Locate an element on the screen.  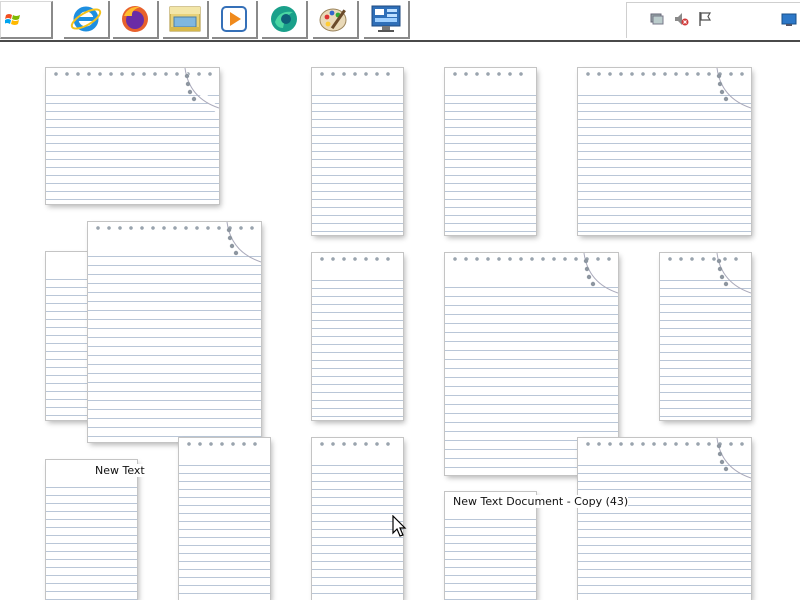
show-desktop-icon is located at coordinates (789, 20).